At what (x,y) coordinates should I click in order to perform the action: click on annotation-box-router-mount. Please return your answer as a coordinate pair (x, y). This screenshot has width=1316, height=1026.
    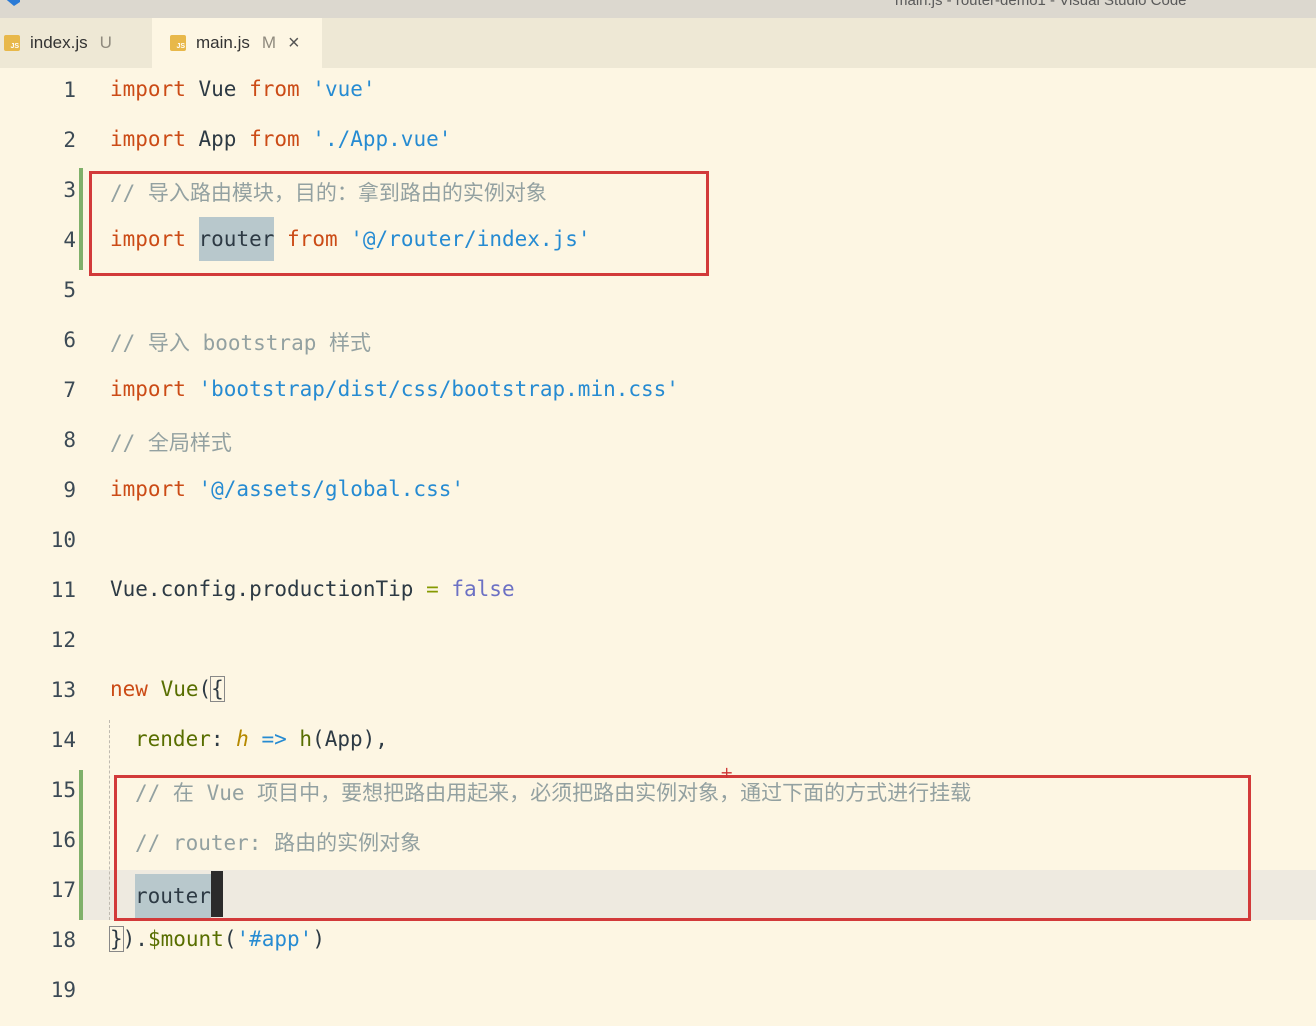
    Looking at the image, I should click on (682, 848).